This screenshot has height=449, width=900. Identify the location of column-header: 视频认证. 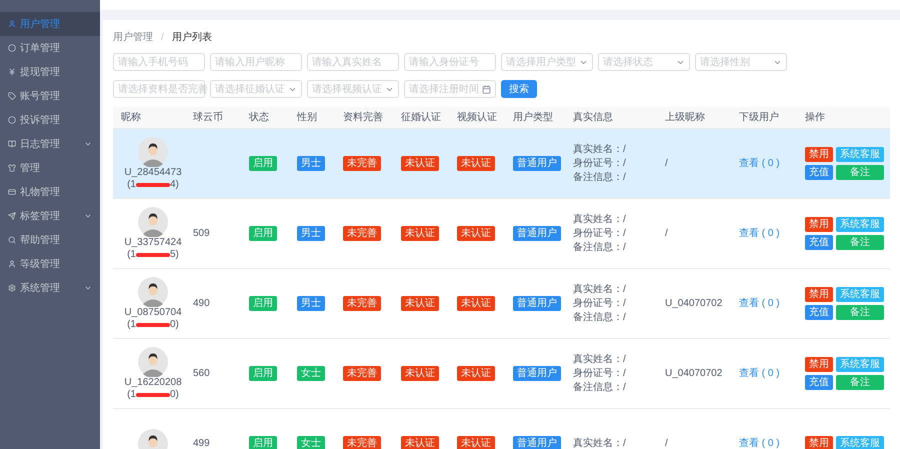
(477, 117).